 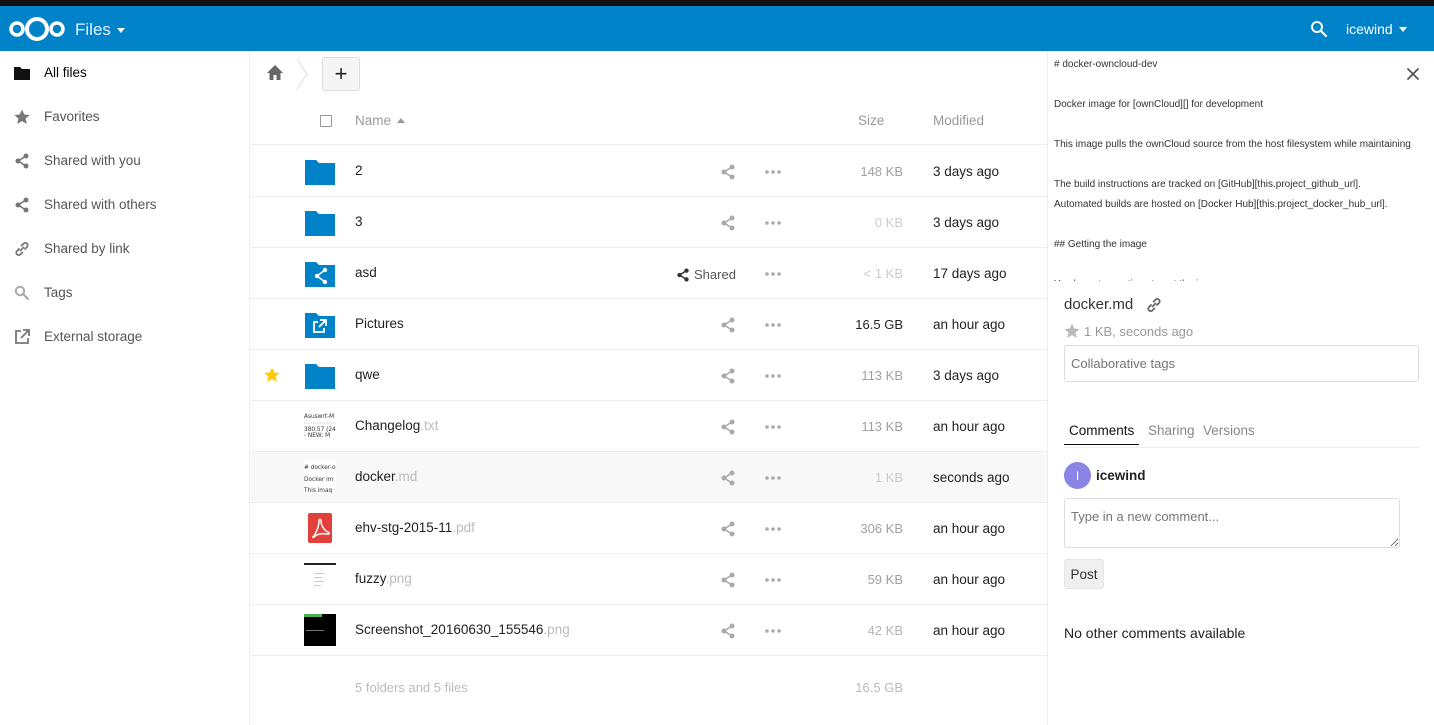 I want to click on file-name: 3, so click(x=359, y=221).